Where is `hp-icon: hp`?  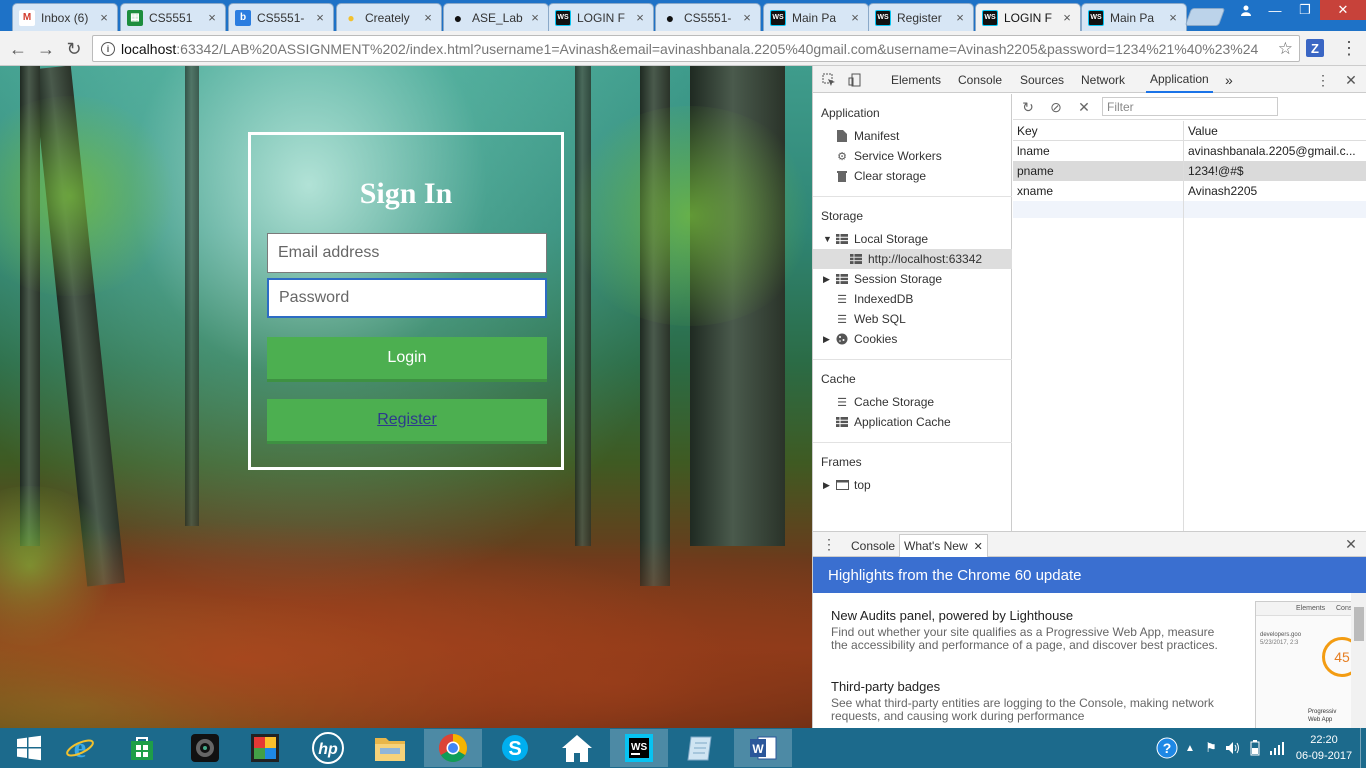
hp-icon: hp is located at coordinates (328, 748).